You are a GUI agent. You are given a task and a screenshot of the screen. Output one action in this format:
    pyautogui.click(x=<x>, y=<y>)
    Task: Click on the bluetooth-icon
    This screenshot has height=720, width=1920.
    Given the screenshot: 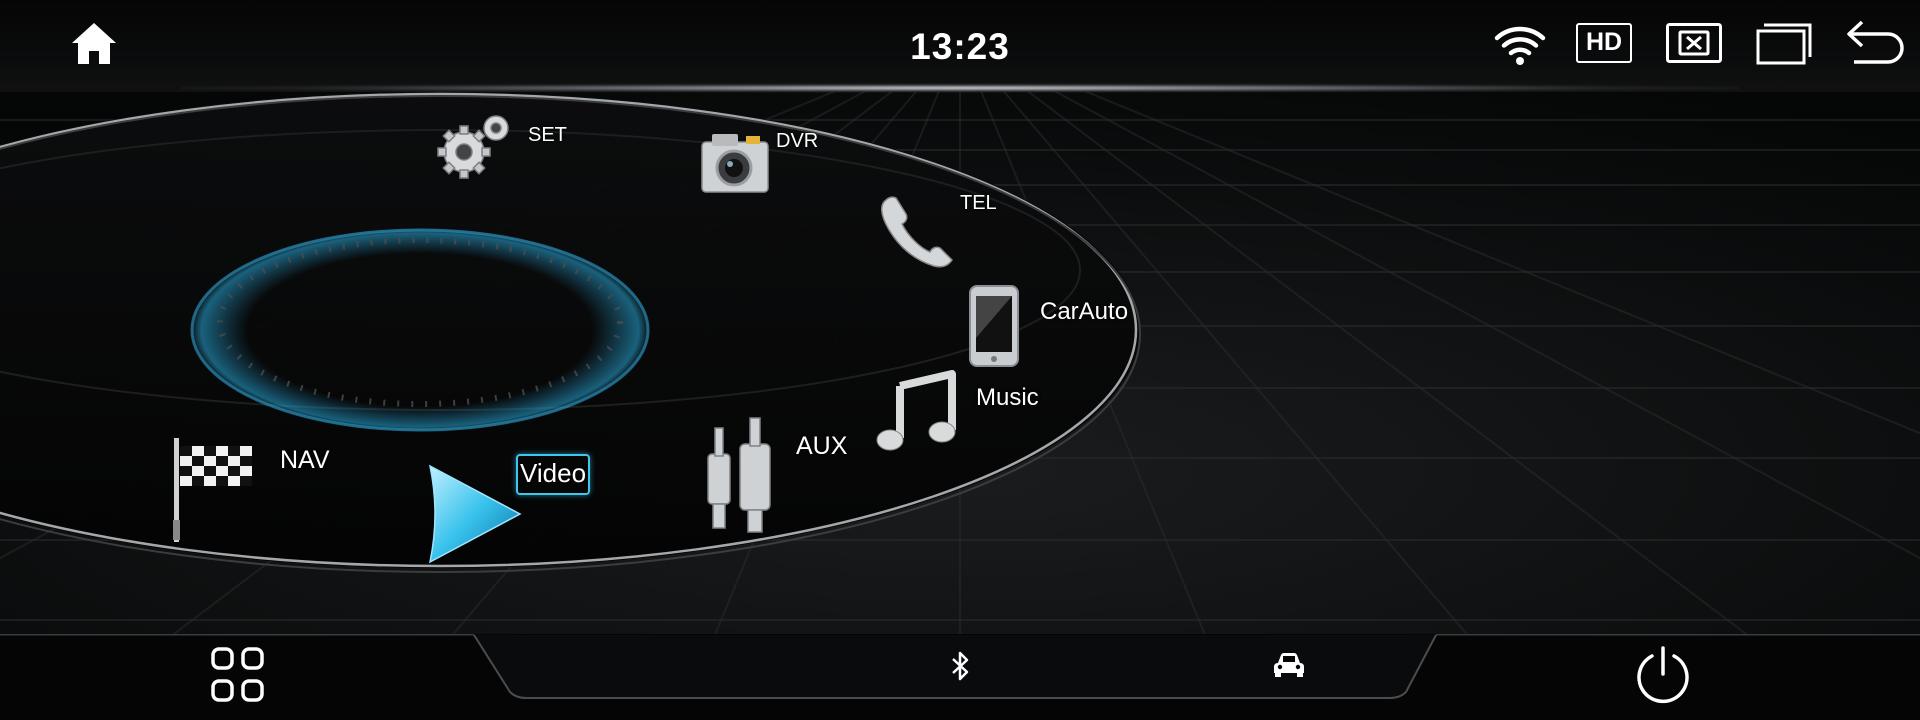 What is the action you would take?
    pyautogui.click(x=960, y=666)
    